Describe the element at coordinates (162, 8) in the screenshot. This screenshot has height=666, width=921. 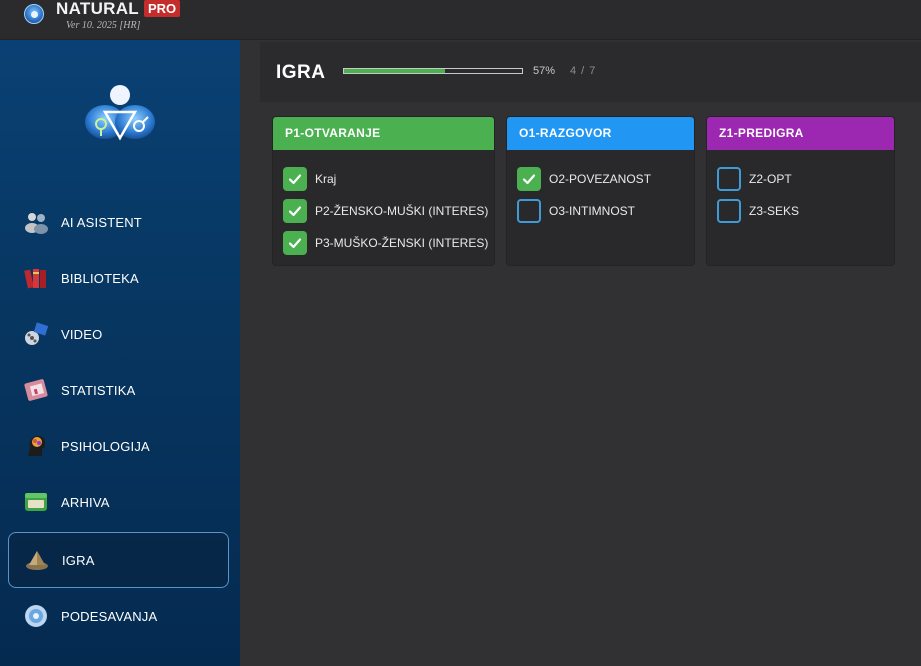
I see `pro-badge: PRO` at that location.